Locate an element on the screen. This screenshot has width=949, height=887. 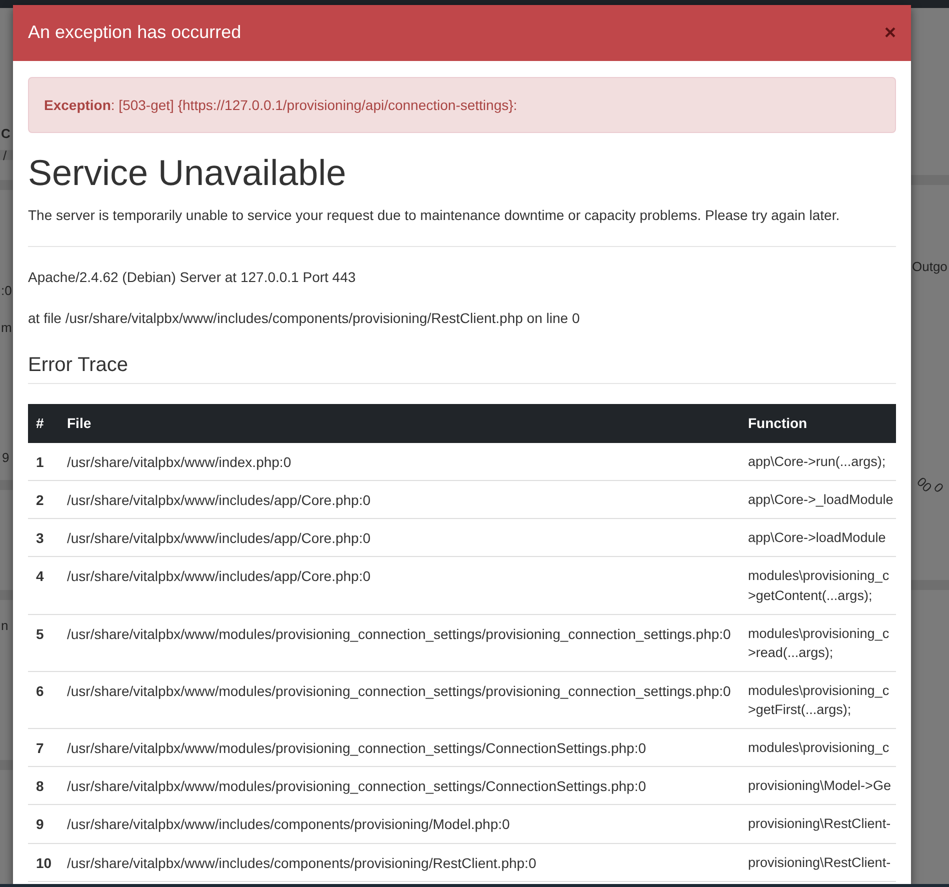
table-cell-text: >getContent(...args); is located at coordinates (811, 596).